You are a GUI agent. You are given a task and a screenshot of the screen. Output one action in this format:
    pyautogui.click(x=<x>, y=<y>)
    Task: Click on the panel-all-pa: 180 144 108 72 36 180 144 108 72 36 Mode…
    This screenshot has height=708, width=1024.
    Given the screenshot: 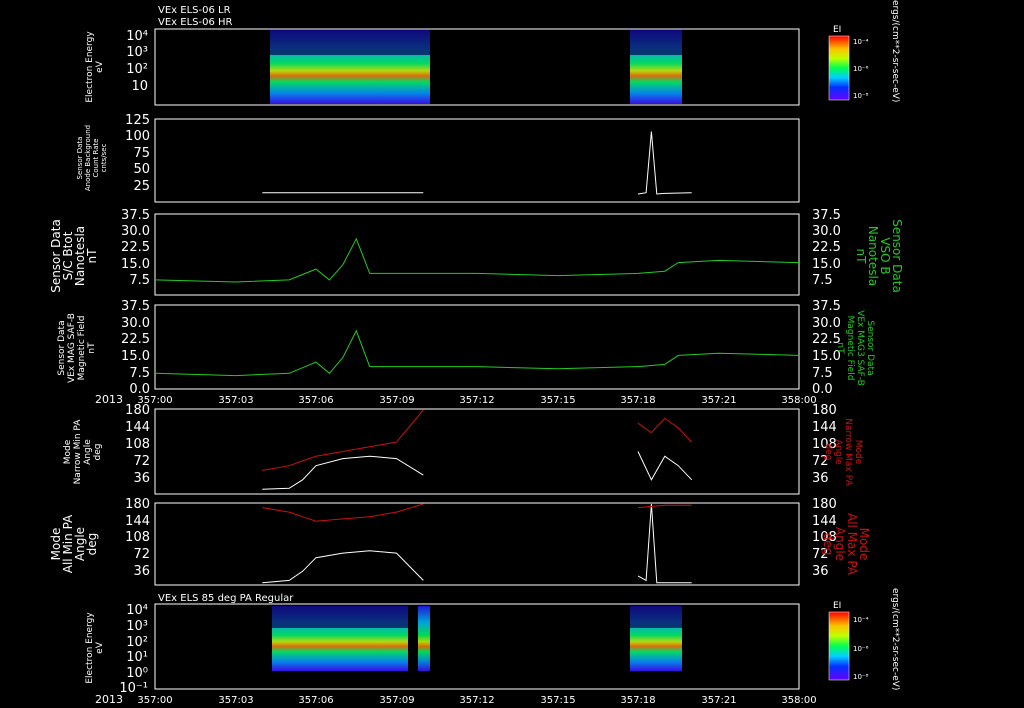 What is the action you would take?
    pyautogui.click(x=460, y=541)
    